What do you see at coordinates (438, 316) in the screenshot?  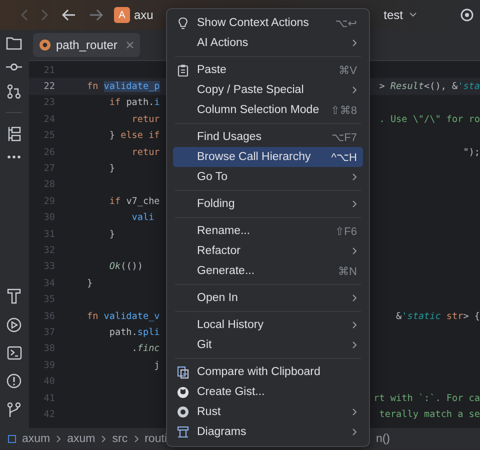 I see `code-text: &'static str> {` at bounding box center [438, 316].